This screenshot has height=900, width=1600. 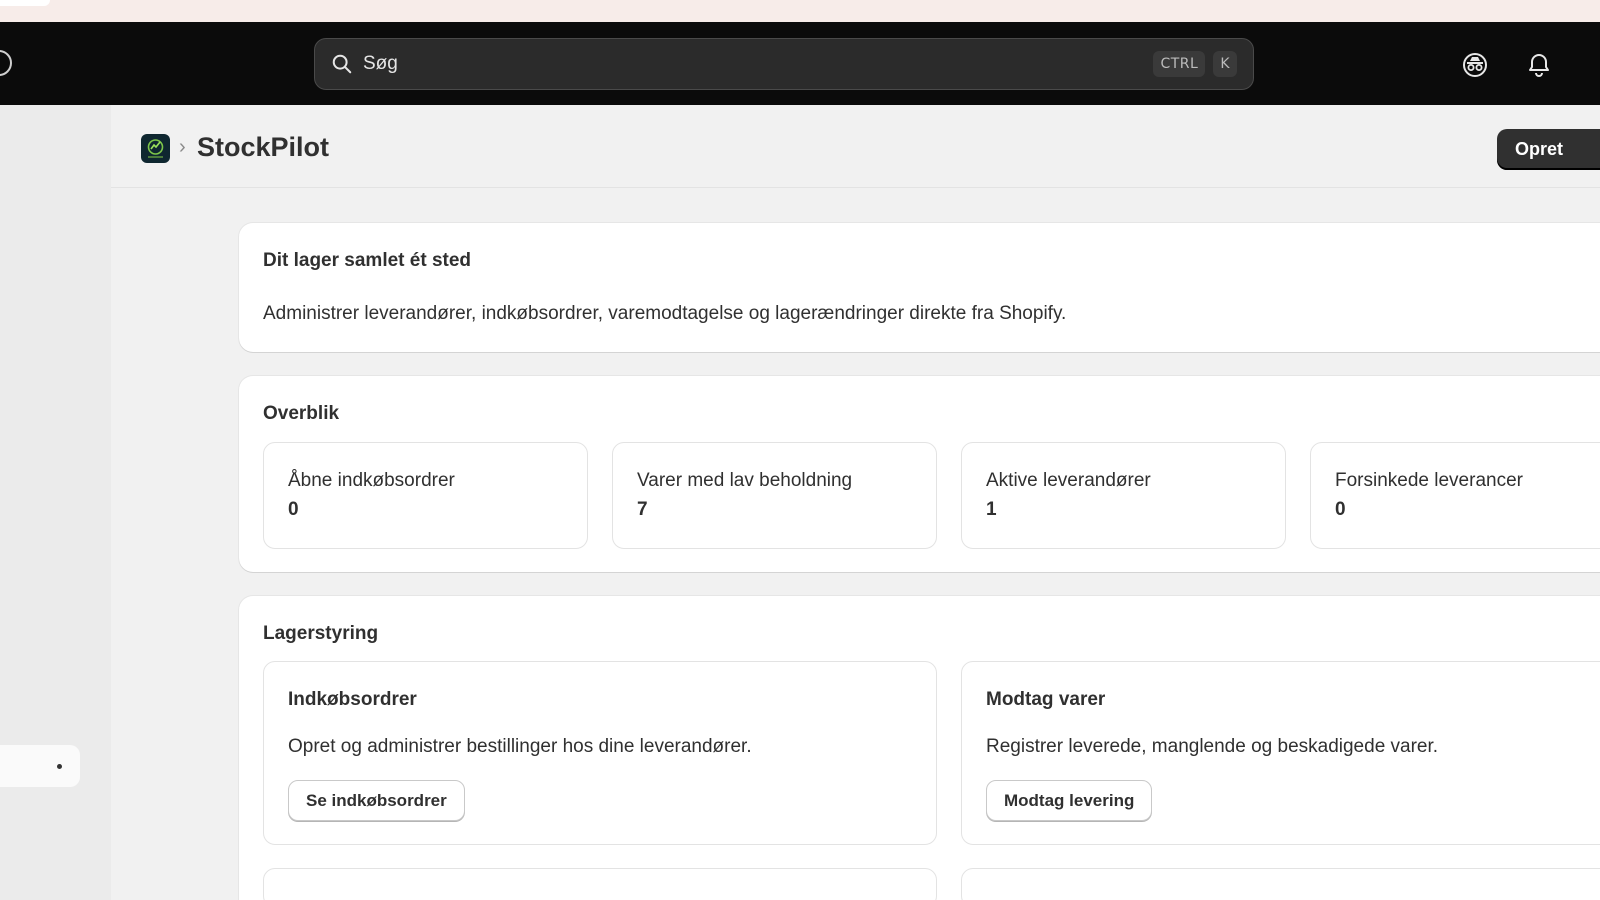 I want to click on feature-title: Indkøbsordrer, so click(x=352, y=699).